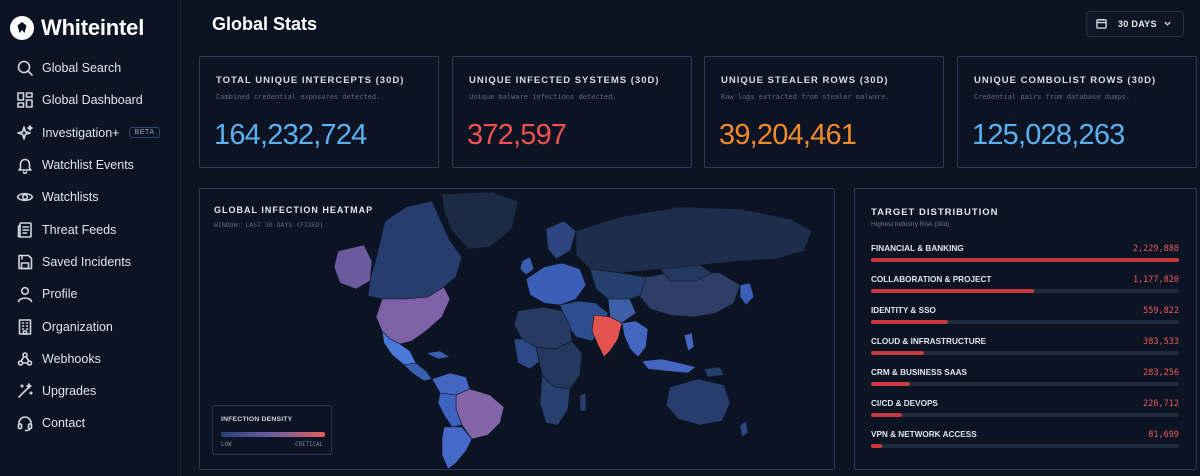 This screenshot has width=1200, height=476. What do you see at coordinates (1025, 256) in the screenshot?
I see `target-row-financial: FINANCIAL & BANKING 2,229,880` at bounding box center [1025, 256].